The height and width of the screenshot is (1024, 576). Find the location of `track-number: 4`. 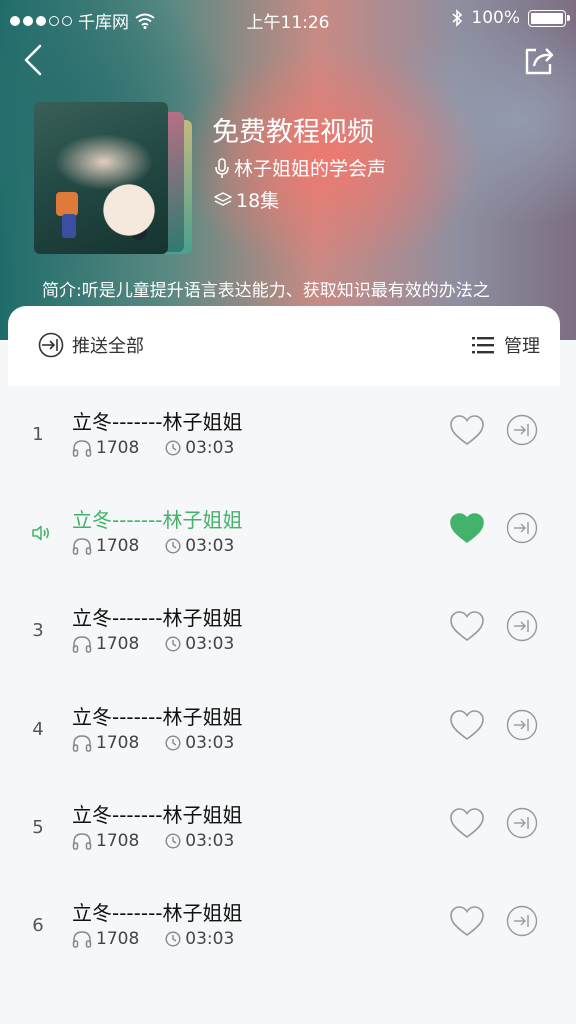

track-number: 4 is located at coordinates (38, 729).